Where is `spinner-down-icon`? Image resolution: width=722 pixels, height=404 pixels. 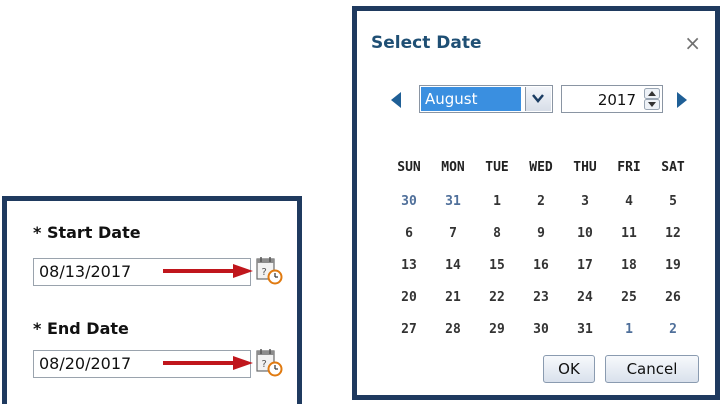 spinner-down-icon is located at coordinates (652, 104).